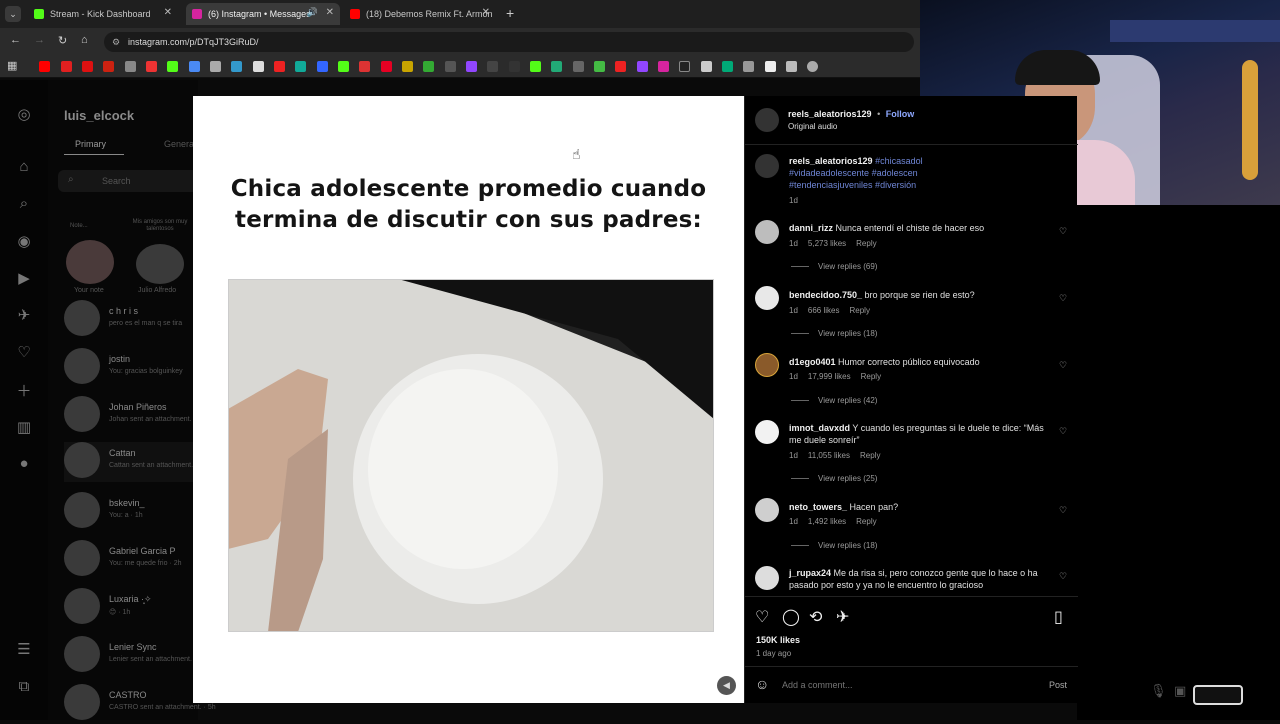 The image size is (1280, 724). What do you see at coordinates (12, 65) in the screenshot?
I see `apps-icon: ▦` at bounding box center [12, 65].